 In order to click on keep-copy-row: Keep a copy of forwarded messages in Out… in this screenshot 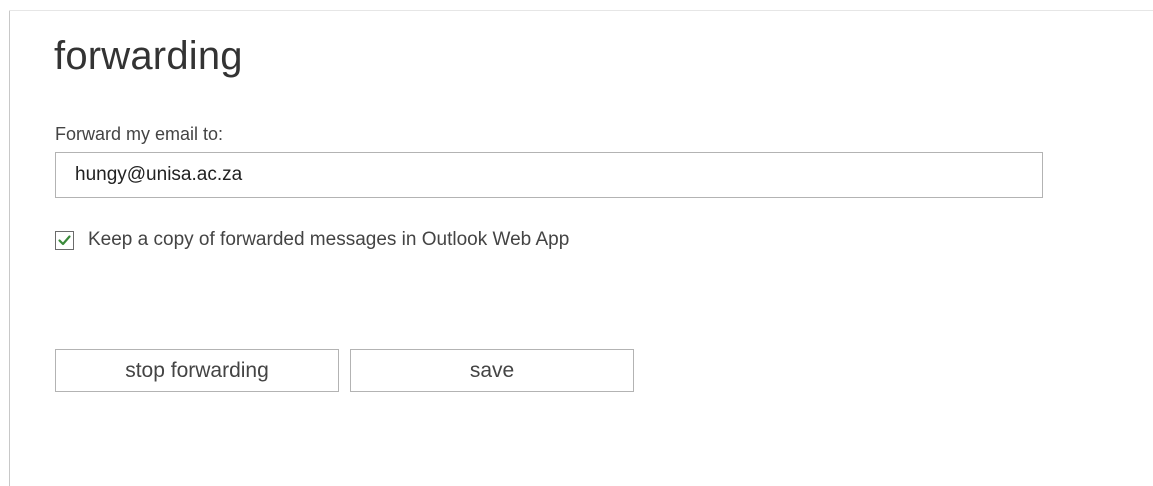, I will do `click(312, 240)`.